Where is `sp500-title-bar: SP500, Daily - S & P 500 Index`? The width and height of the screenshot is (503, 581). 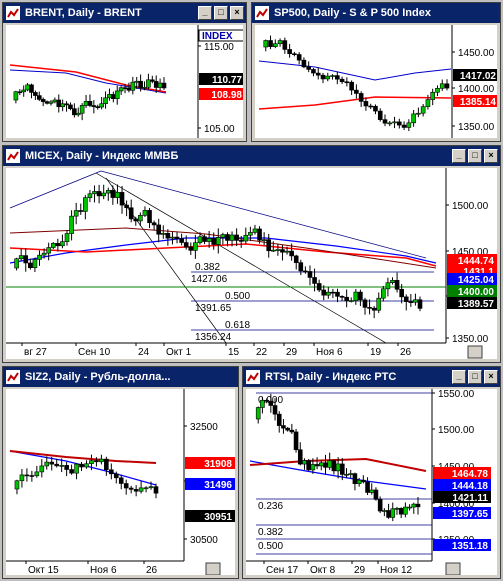 sp500-title-bar: SP500, Daily - S & P 500 Index is located at coordinates (376, 13).